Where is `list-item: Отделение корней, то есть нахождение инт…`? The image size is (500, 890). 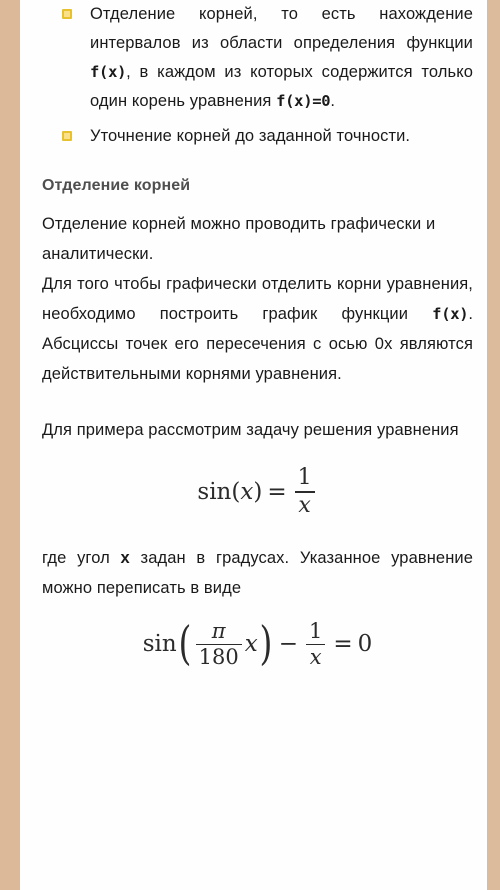
list-item: Отделение корней, то есть нахождение инт… is located at coordinates (257, 58).